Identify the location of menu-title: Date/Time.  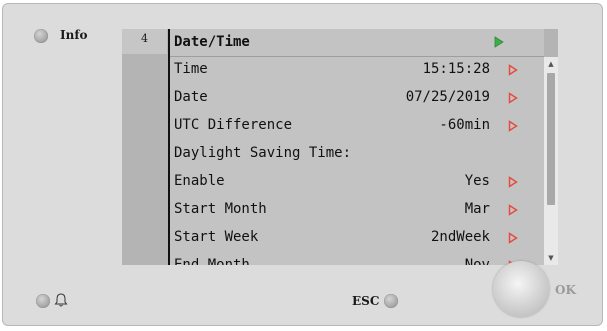
(212, 42).